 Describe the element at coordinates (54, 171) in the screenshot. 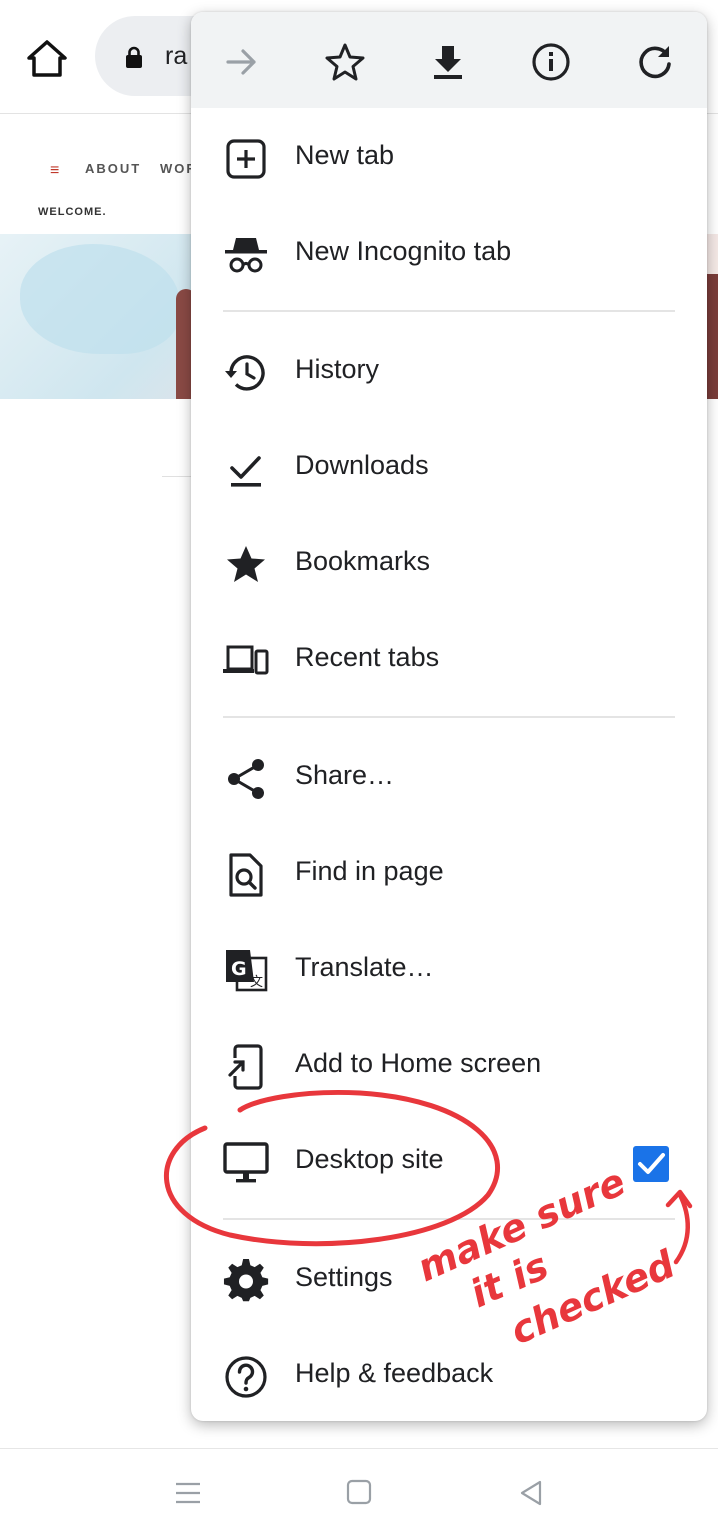

I see `site-menu-icon: ≡` at that location.